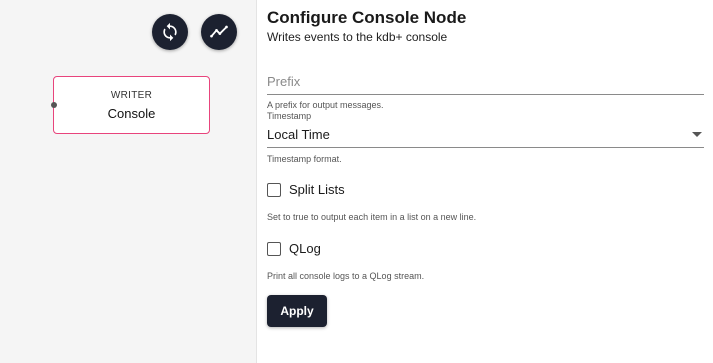  Describe the element at coordinates (289, 116) in the screenshot. I see `timestamp-label: Timestamp` at that location.